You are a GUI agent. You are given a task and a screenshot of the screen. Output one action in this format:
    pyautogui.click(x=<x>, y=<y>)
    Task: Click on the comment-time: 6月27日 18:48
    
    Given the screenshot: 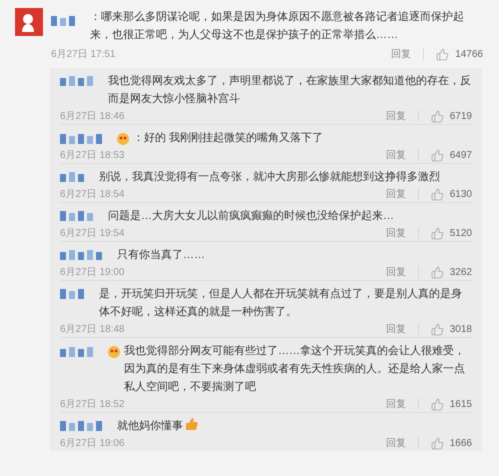 What is the action you would take?
    pyautogui.click(x=92, y=329)
    